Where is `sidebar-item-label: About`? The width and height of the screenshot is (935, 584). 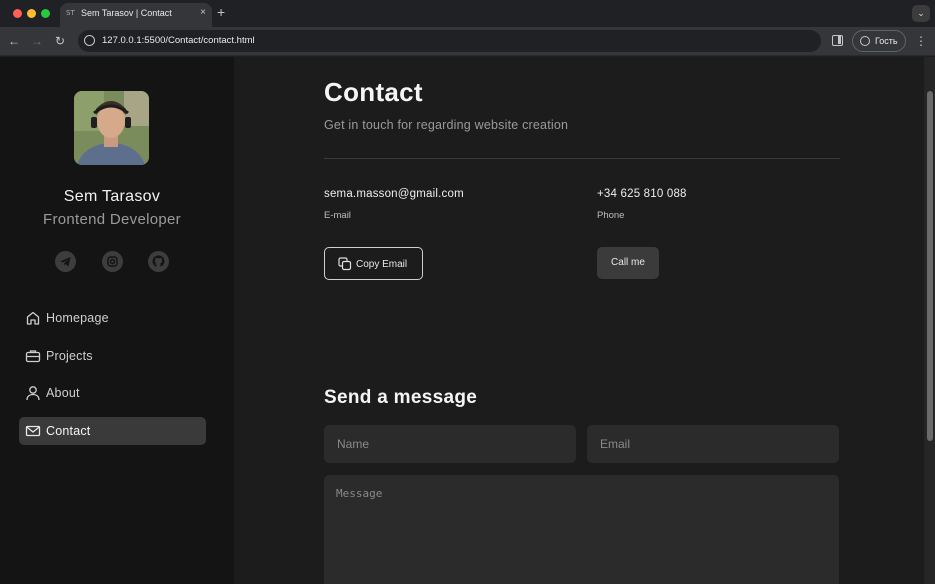 sidebar-item-label: About is located at coordinates (63, 393).